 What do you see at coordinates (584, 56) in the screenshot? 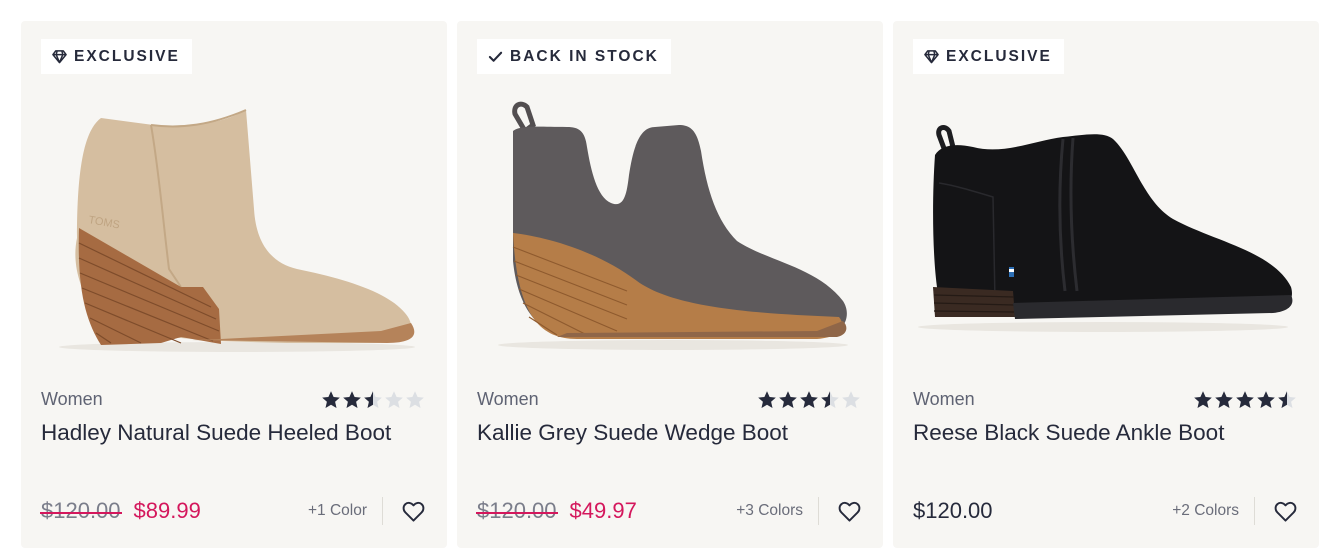
I see `badge-label: BACK IN STOCK` at bounding box center [584, 56].